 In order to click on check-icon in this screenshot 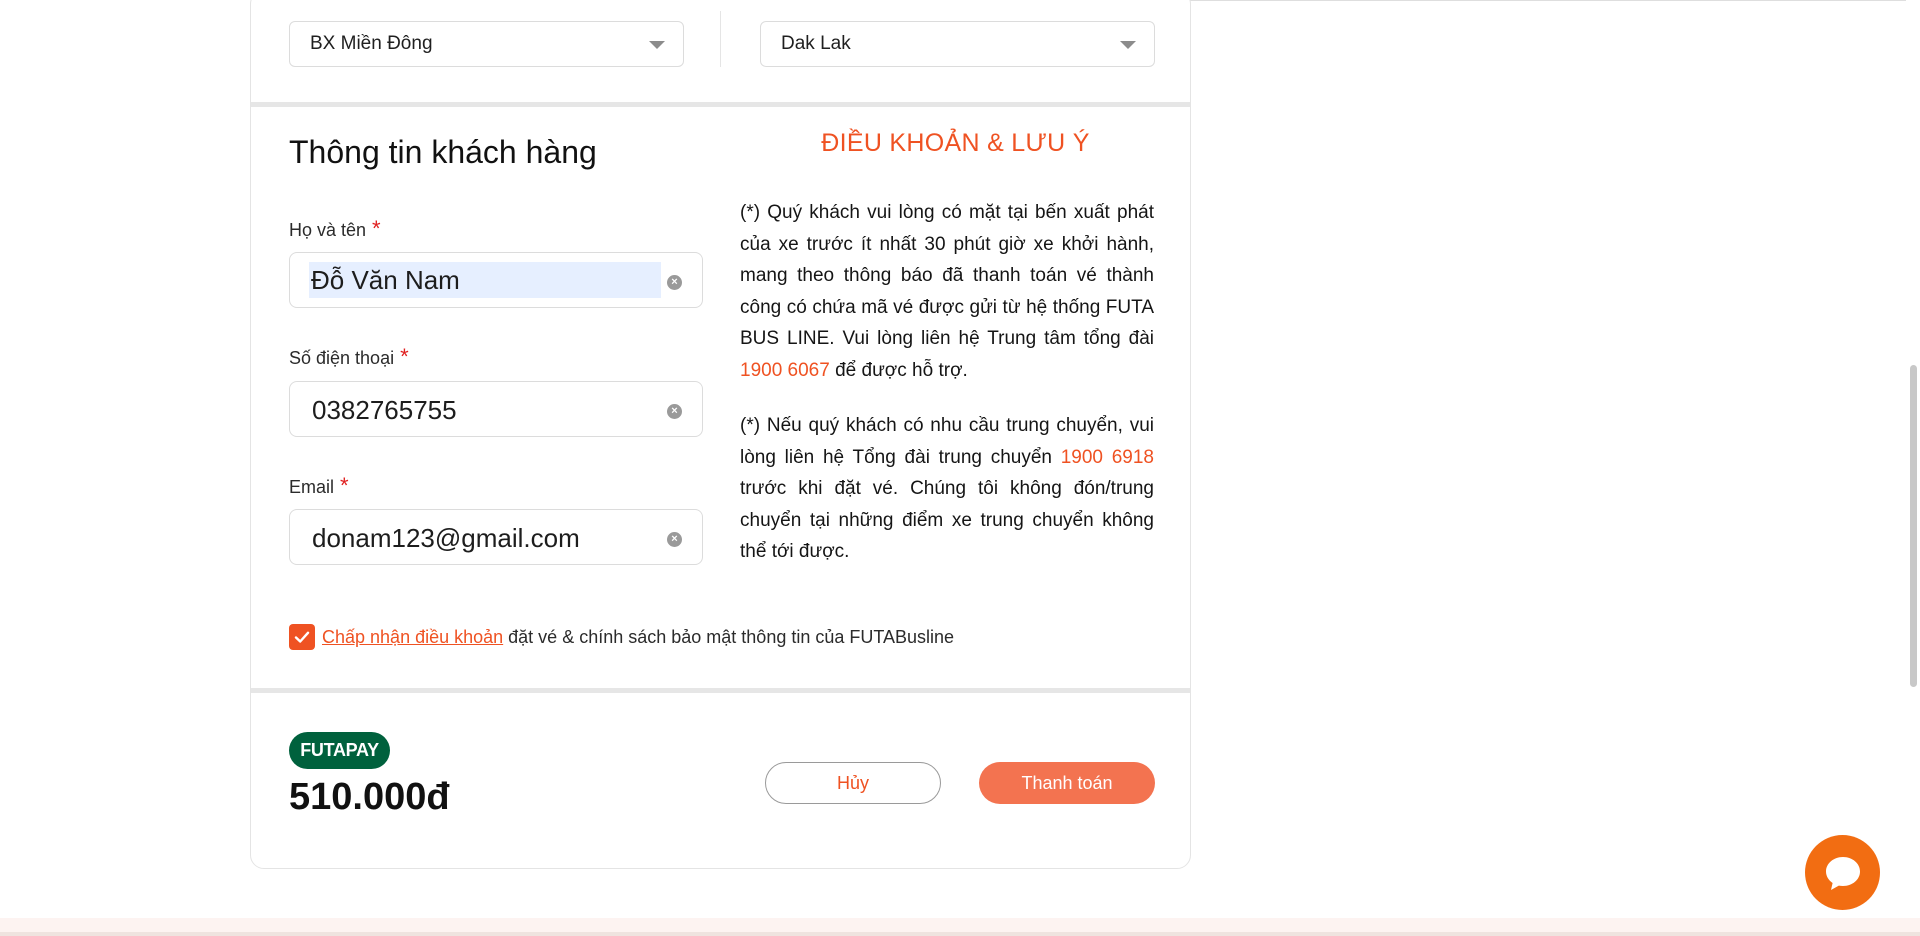, I will do `click(302, 637)`.